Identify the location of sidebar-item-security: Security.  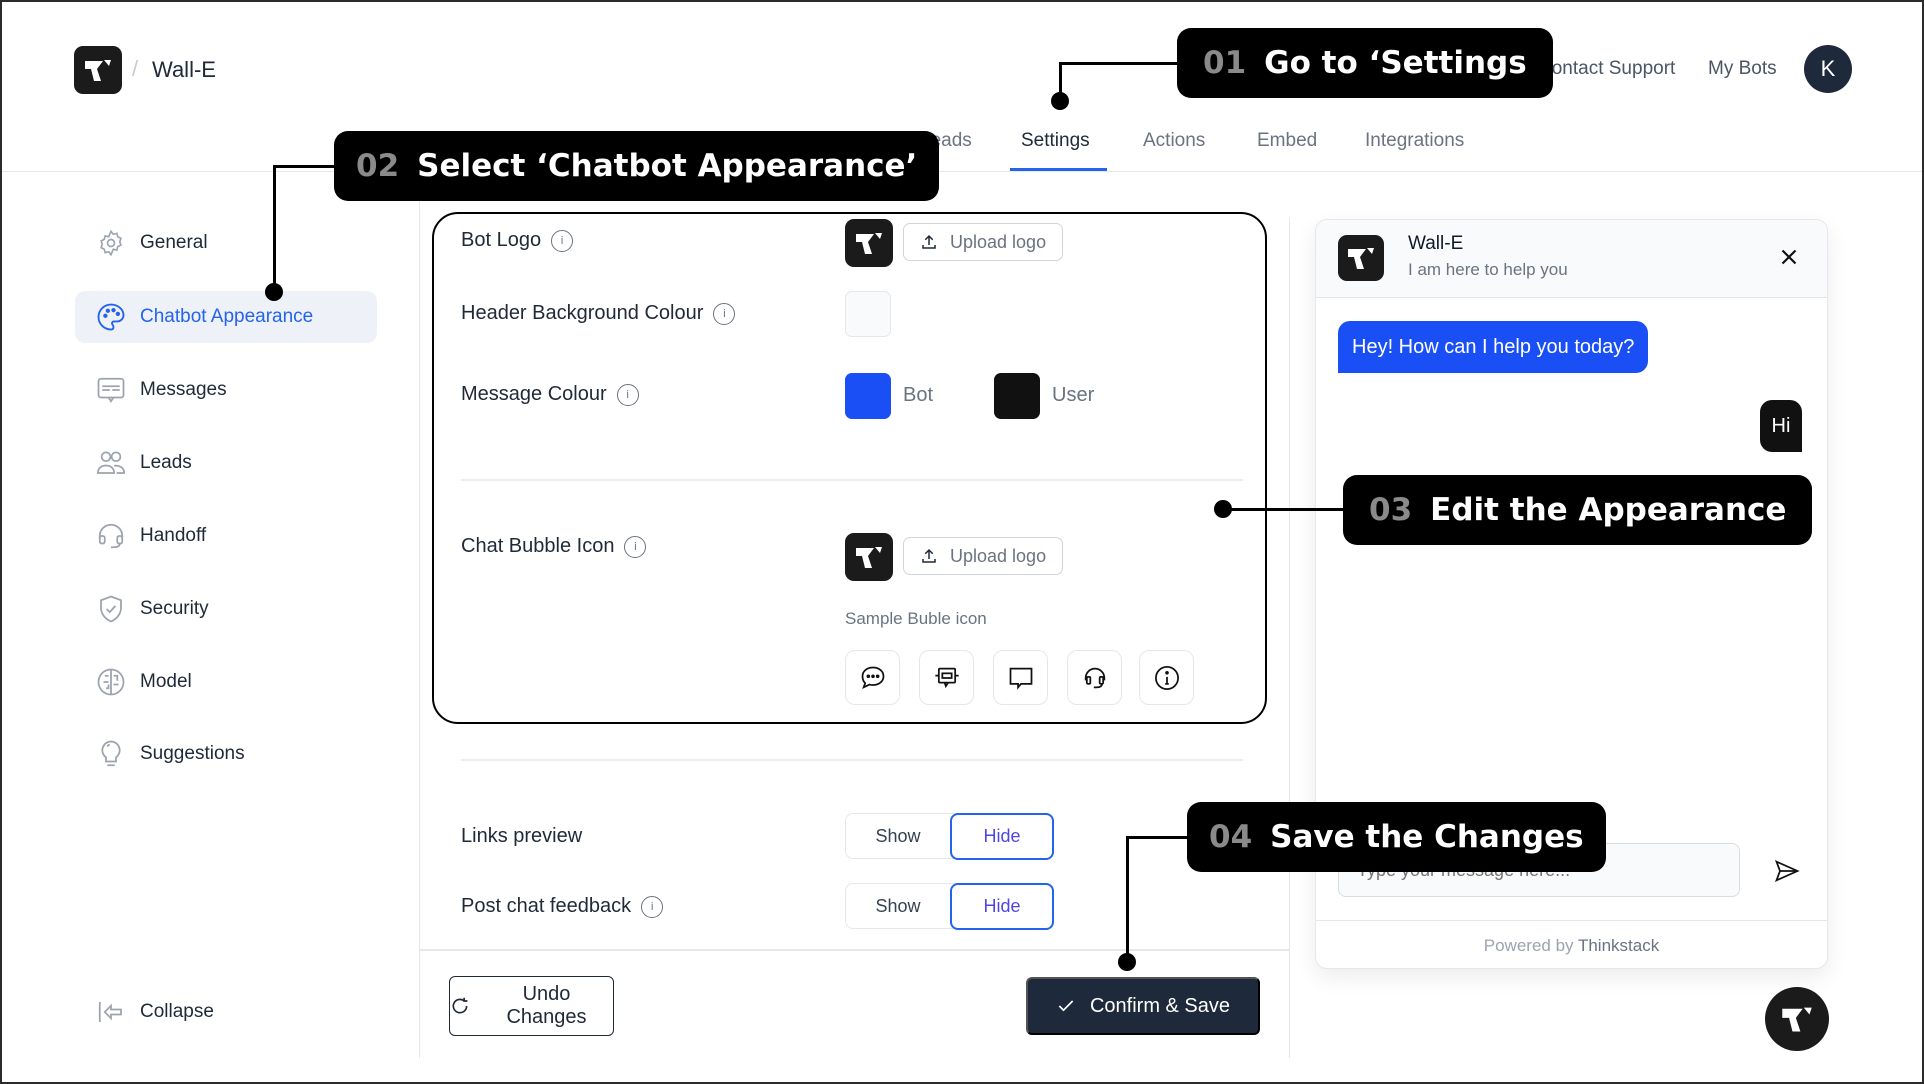
(226, 609).